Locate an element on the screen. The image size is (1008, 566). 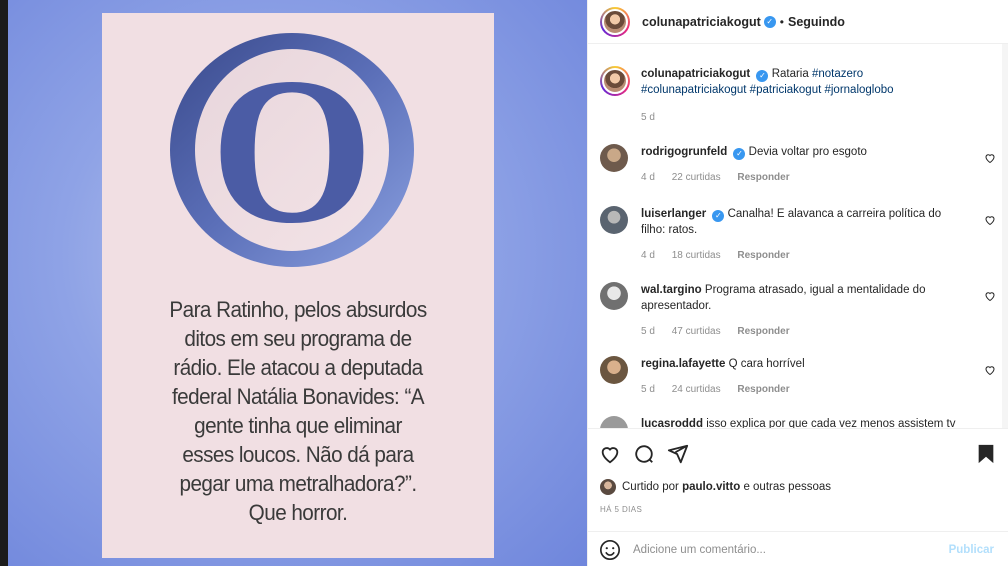
comment-text: Devia voltar pro esgoto is located at coordinates (807, 152).